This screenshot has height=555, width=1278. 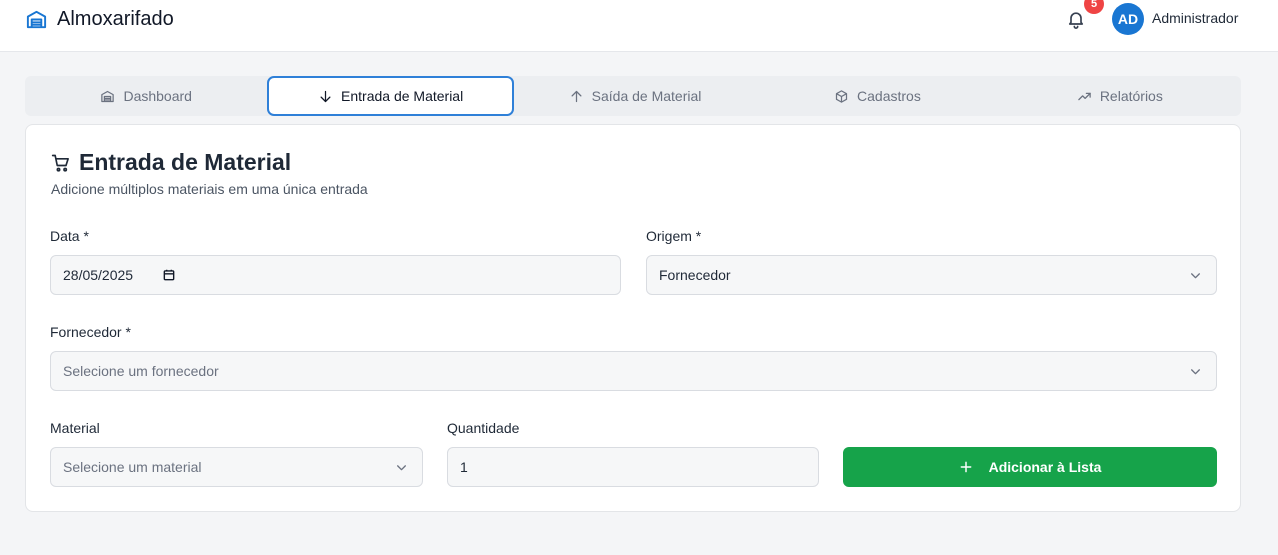 I want to click on card-header: Entrada de Material, so click(x=171, y=162).